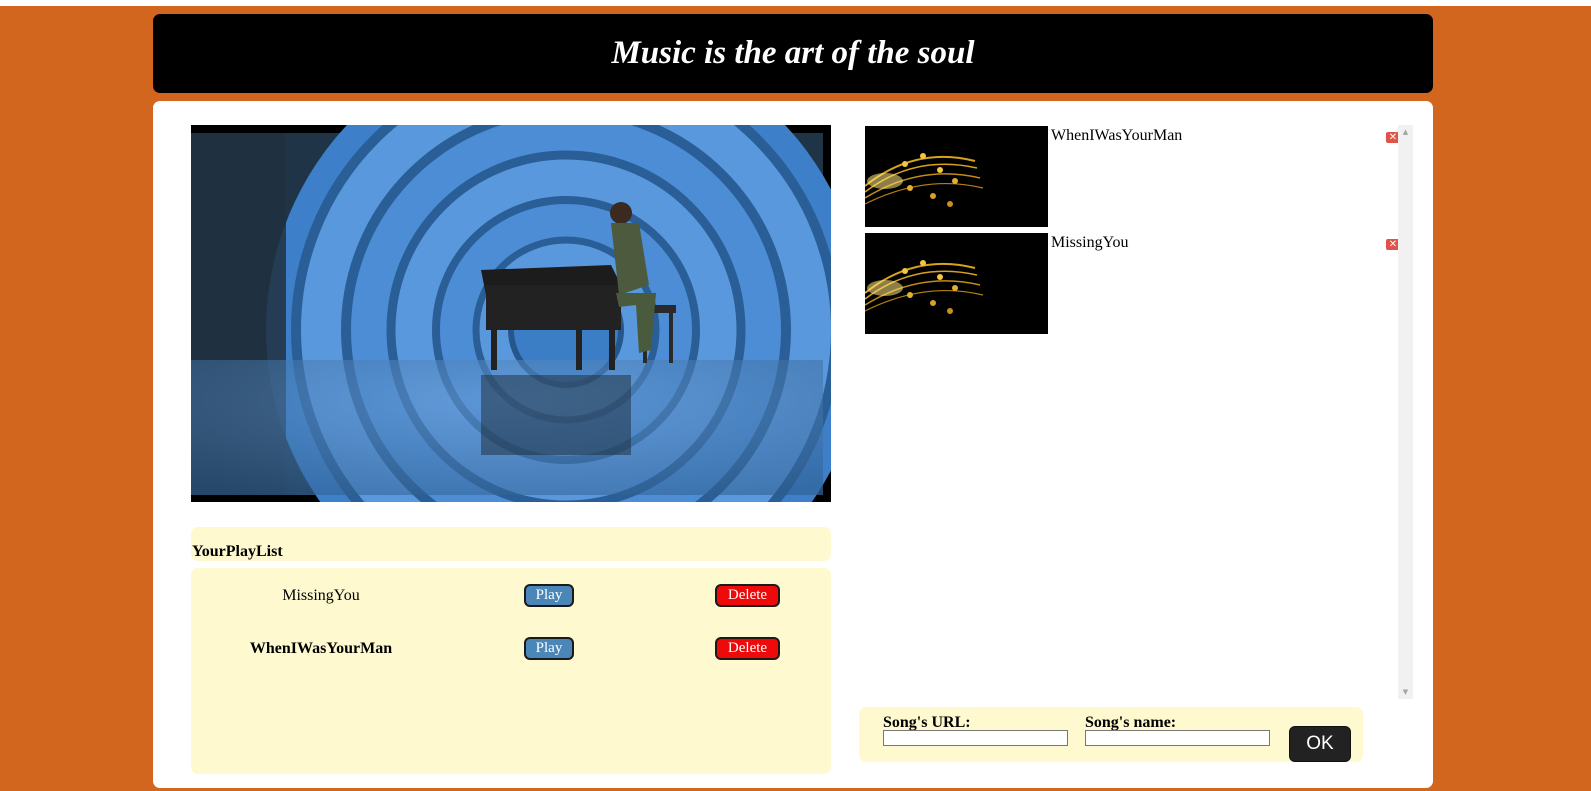 The image size is (1591, 791). I want to click on top-edge, so click(795, 3).